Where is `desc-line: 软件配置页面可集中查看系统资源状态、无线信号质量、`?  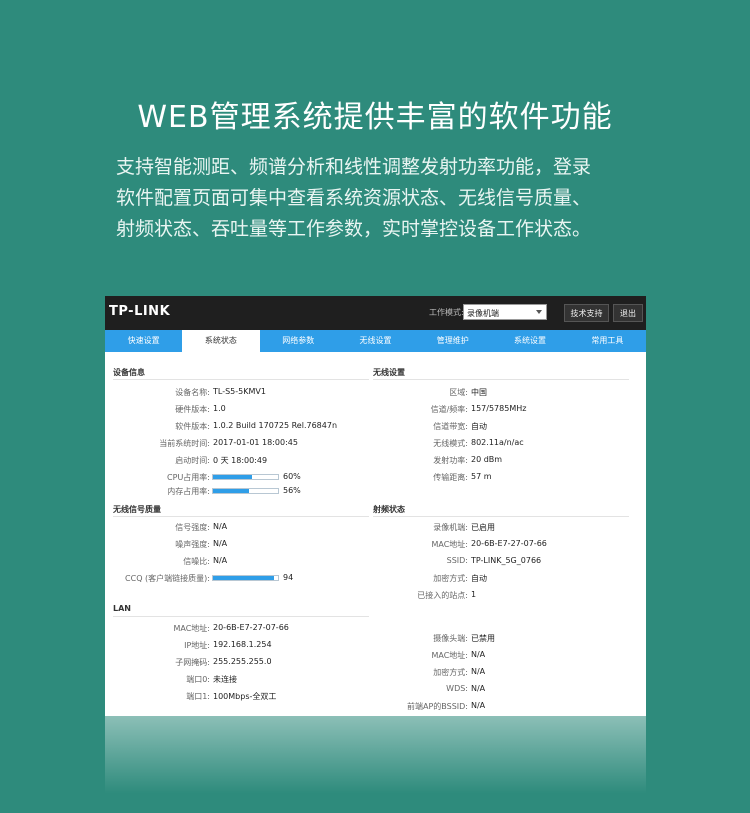 desc-line: 软件配置页面可集中查看系统资源状态、无线信号质量、 is located at coordinates (354, 198).